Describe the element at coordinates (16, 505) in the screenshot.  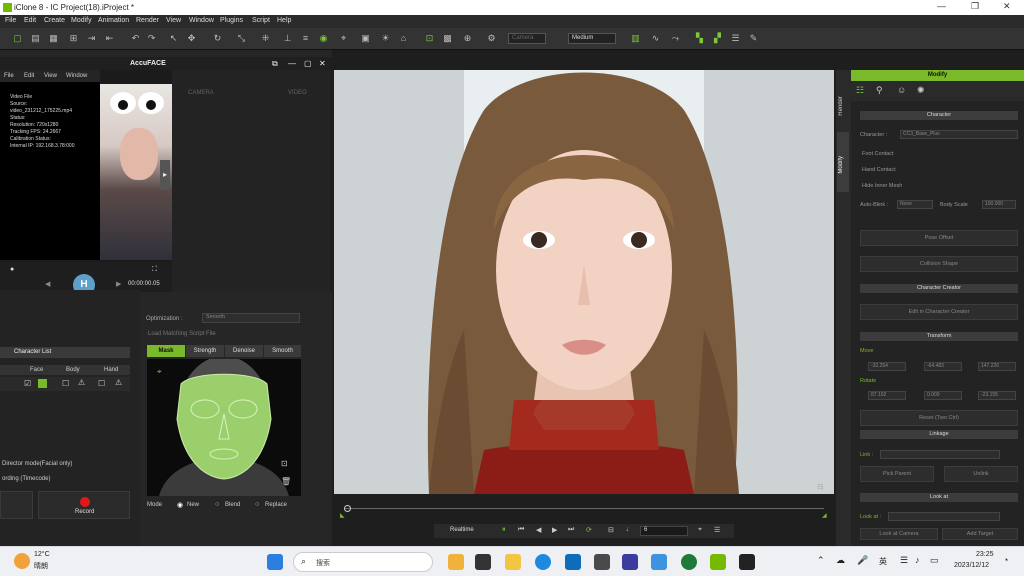
I see `prev-button` at that location.